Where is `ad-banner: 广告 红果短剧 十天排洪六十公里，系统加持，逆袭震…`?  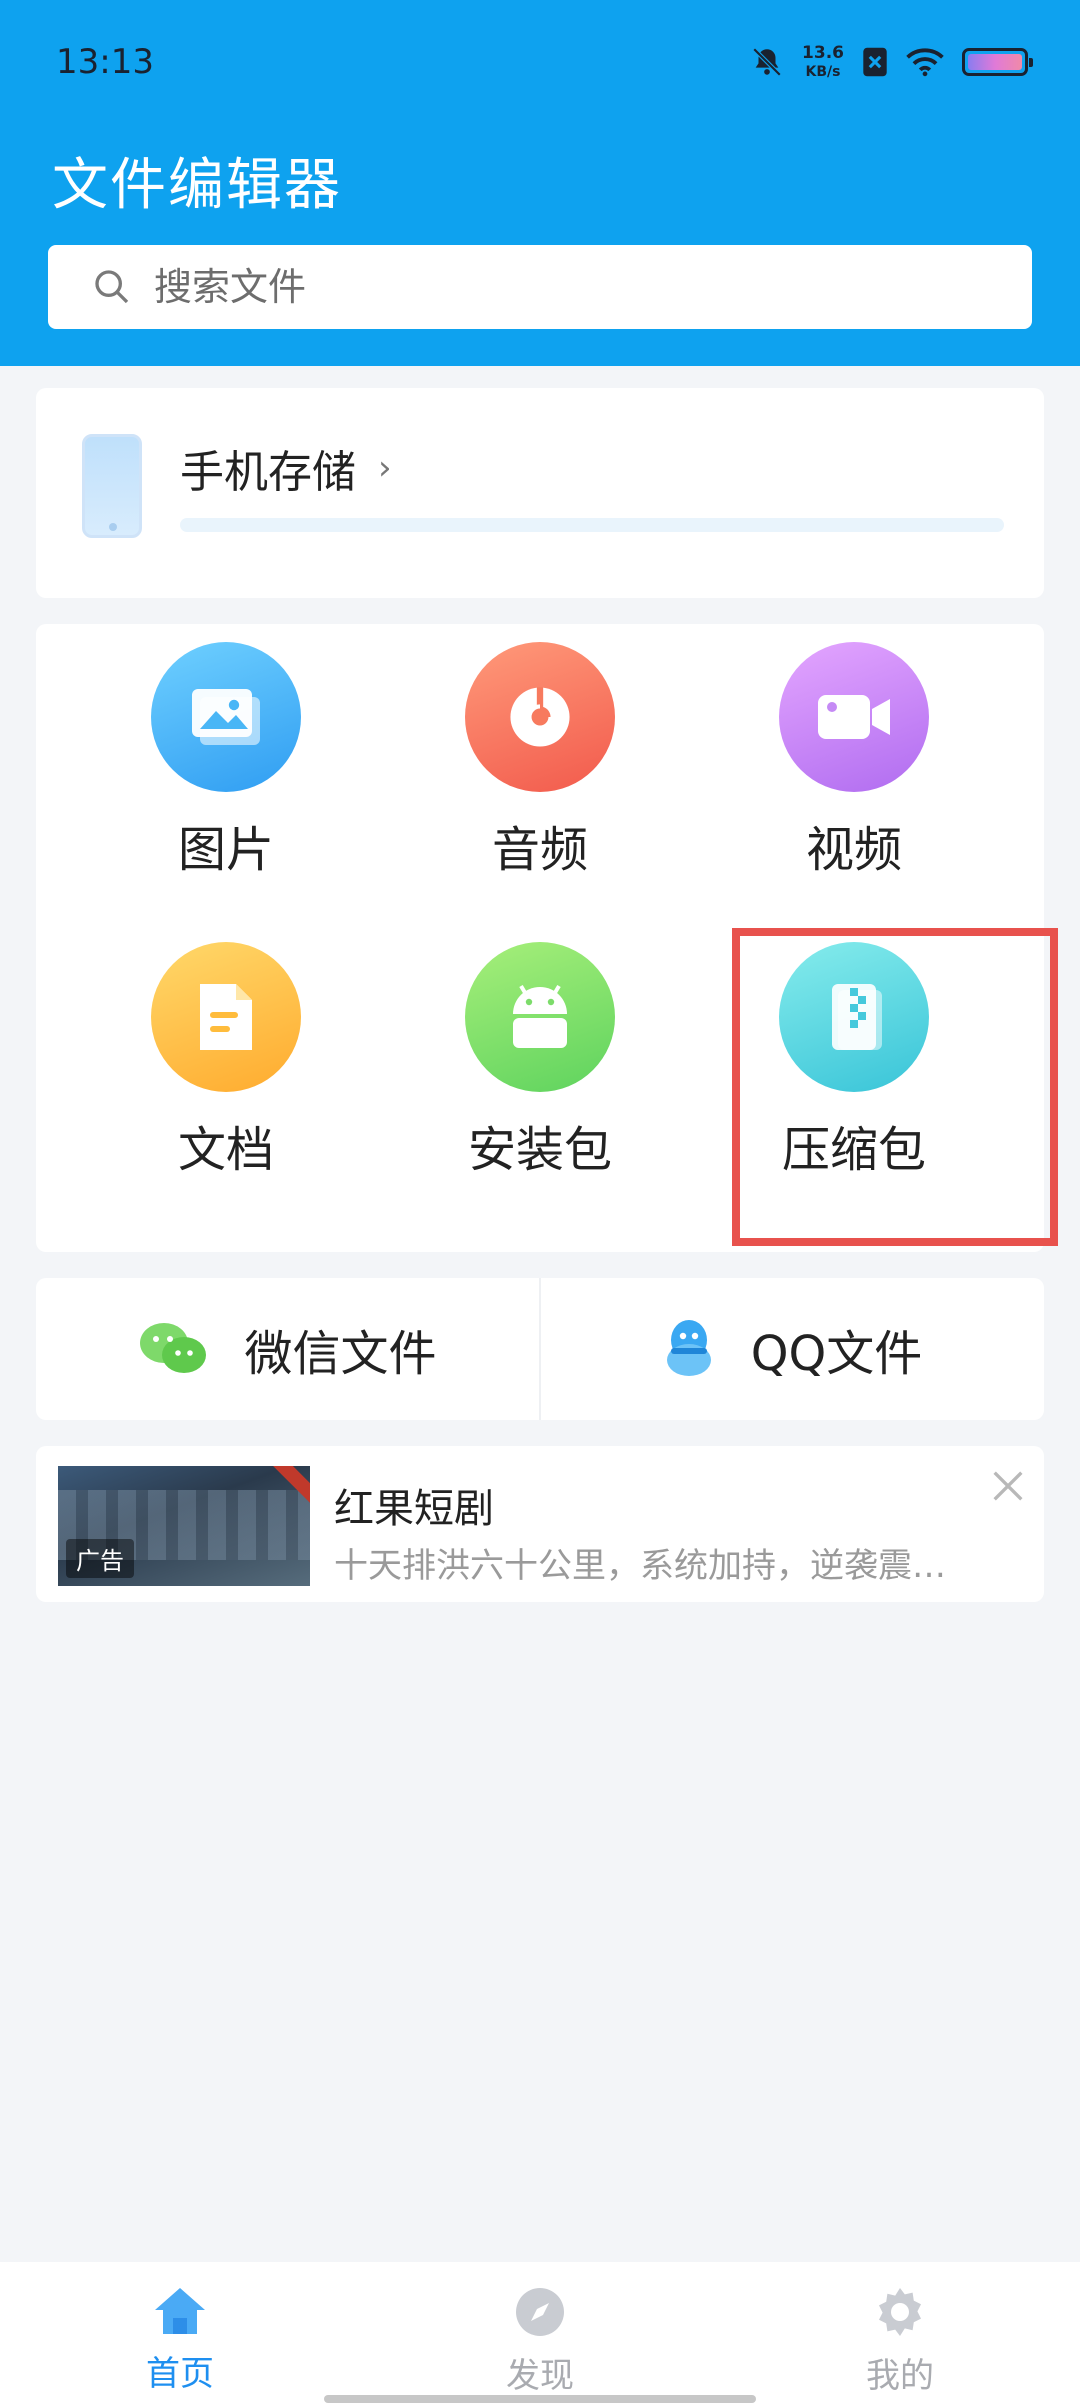 ad-banner: 广告 红果短剧 十天排洪六十公里，系统加持，逆袭震… is located at coordinates (540, 1524).